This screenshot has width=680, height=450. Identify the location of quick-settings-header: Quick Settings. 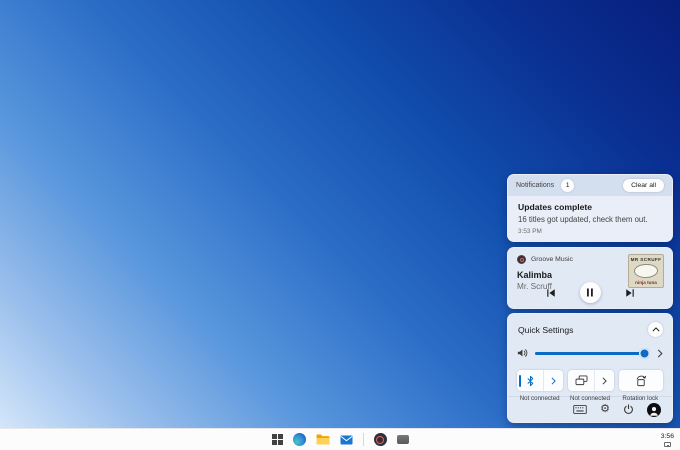
(590, 325).